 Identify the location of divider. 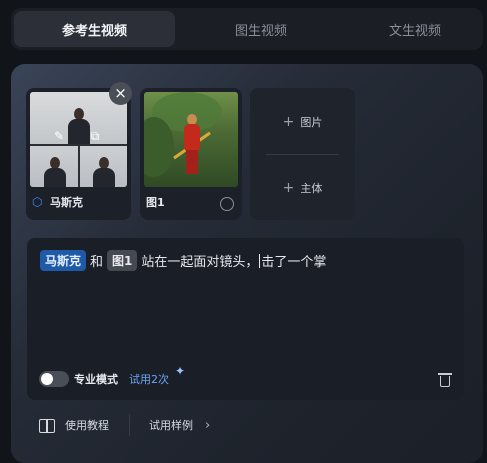
(302, 154).